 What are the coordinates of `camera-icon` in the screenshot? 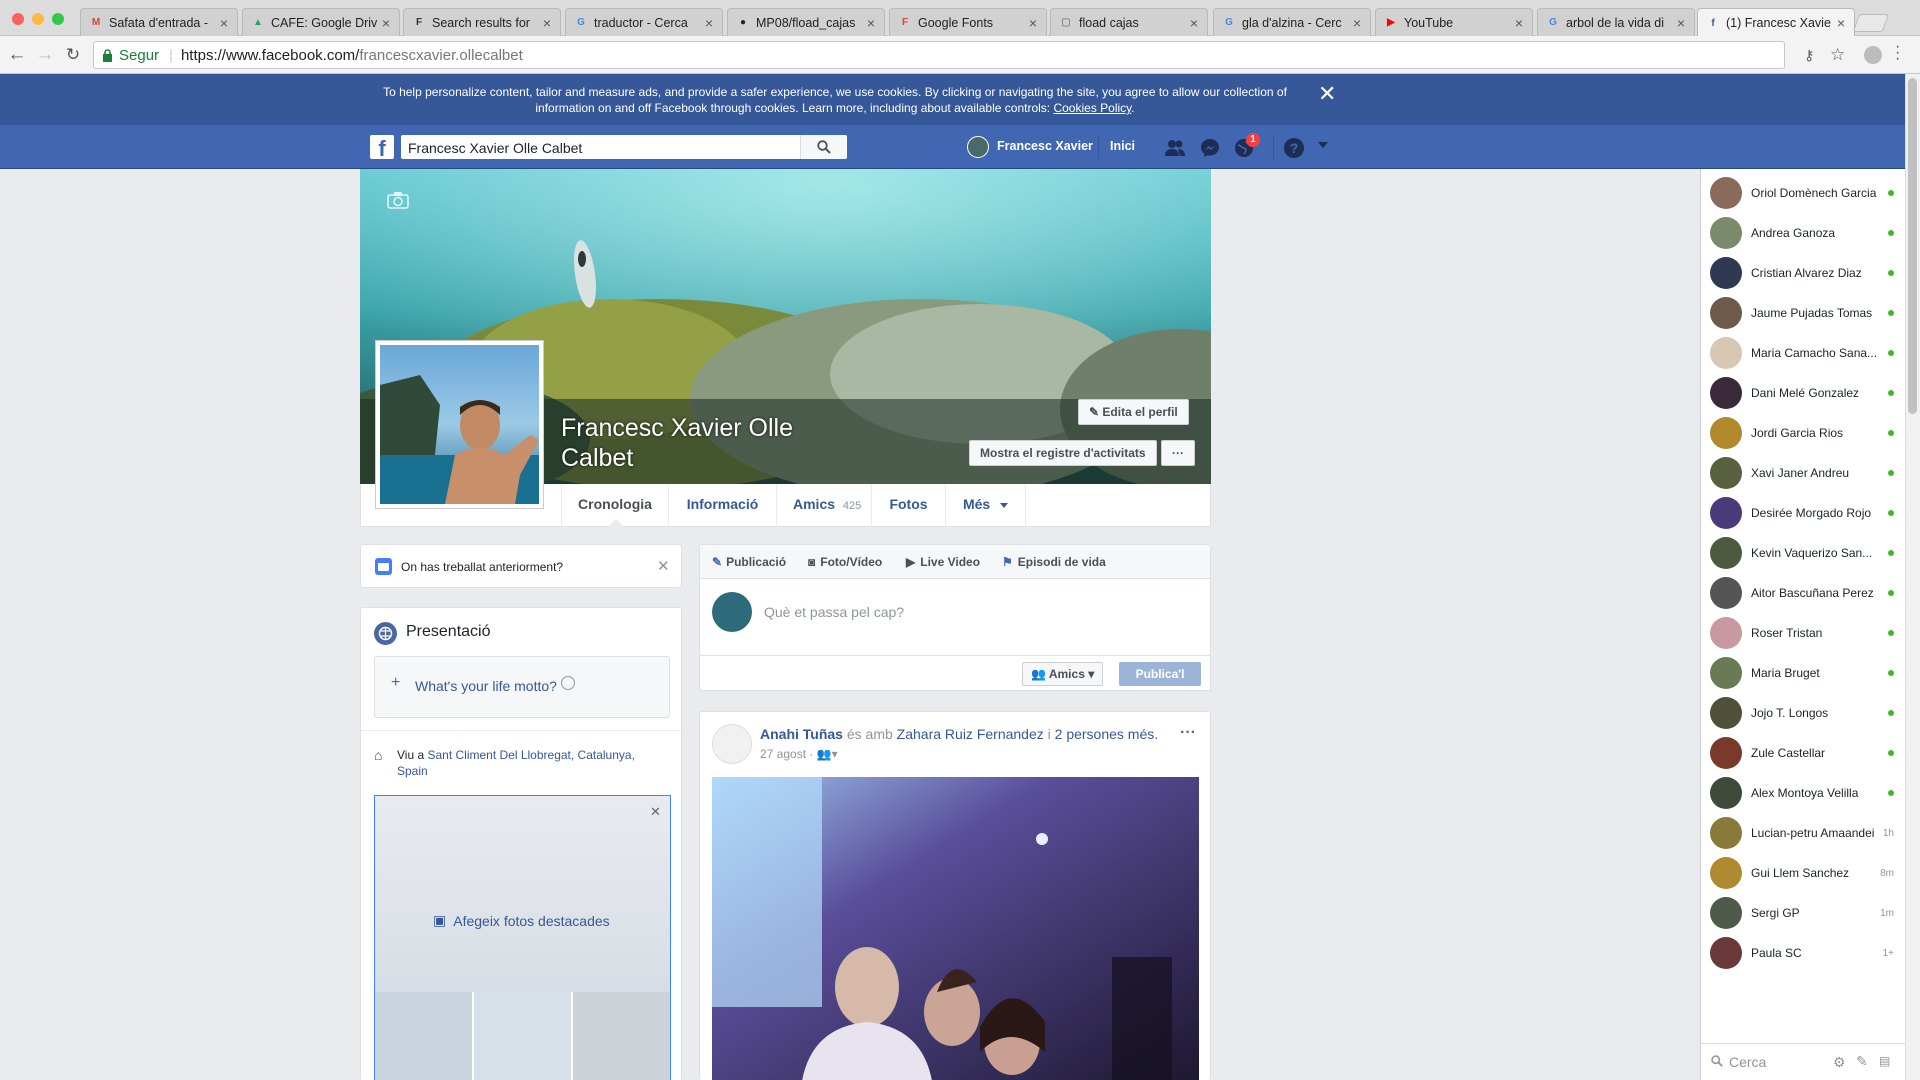 It's located at (398, 202).